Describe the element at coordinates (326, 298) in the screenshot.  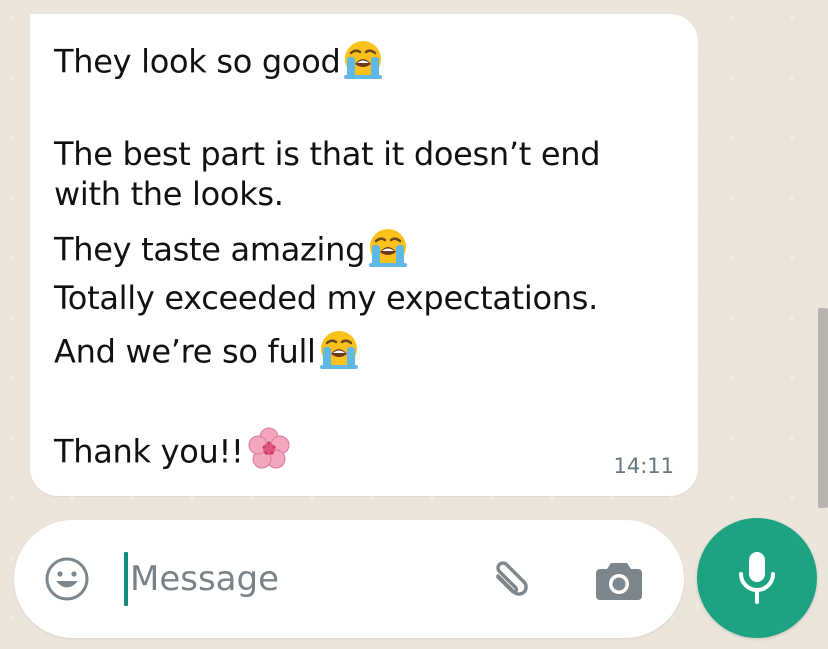
I see `message-line: Totally exceeded my expectations.` at that location.